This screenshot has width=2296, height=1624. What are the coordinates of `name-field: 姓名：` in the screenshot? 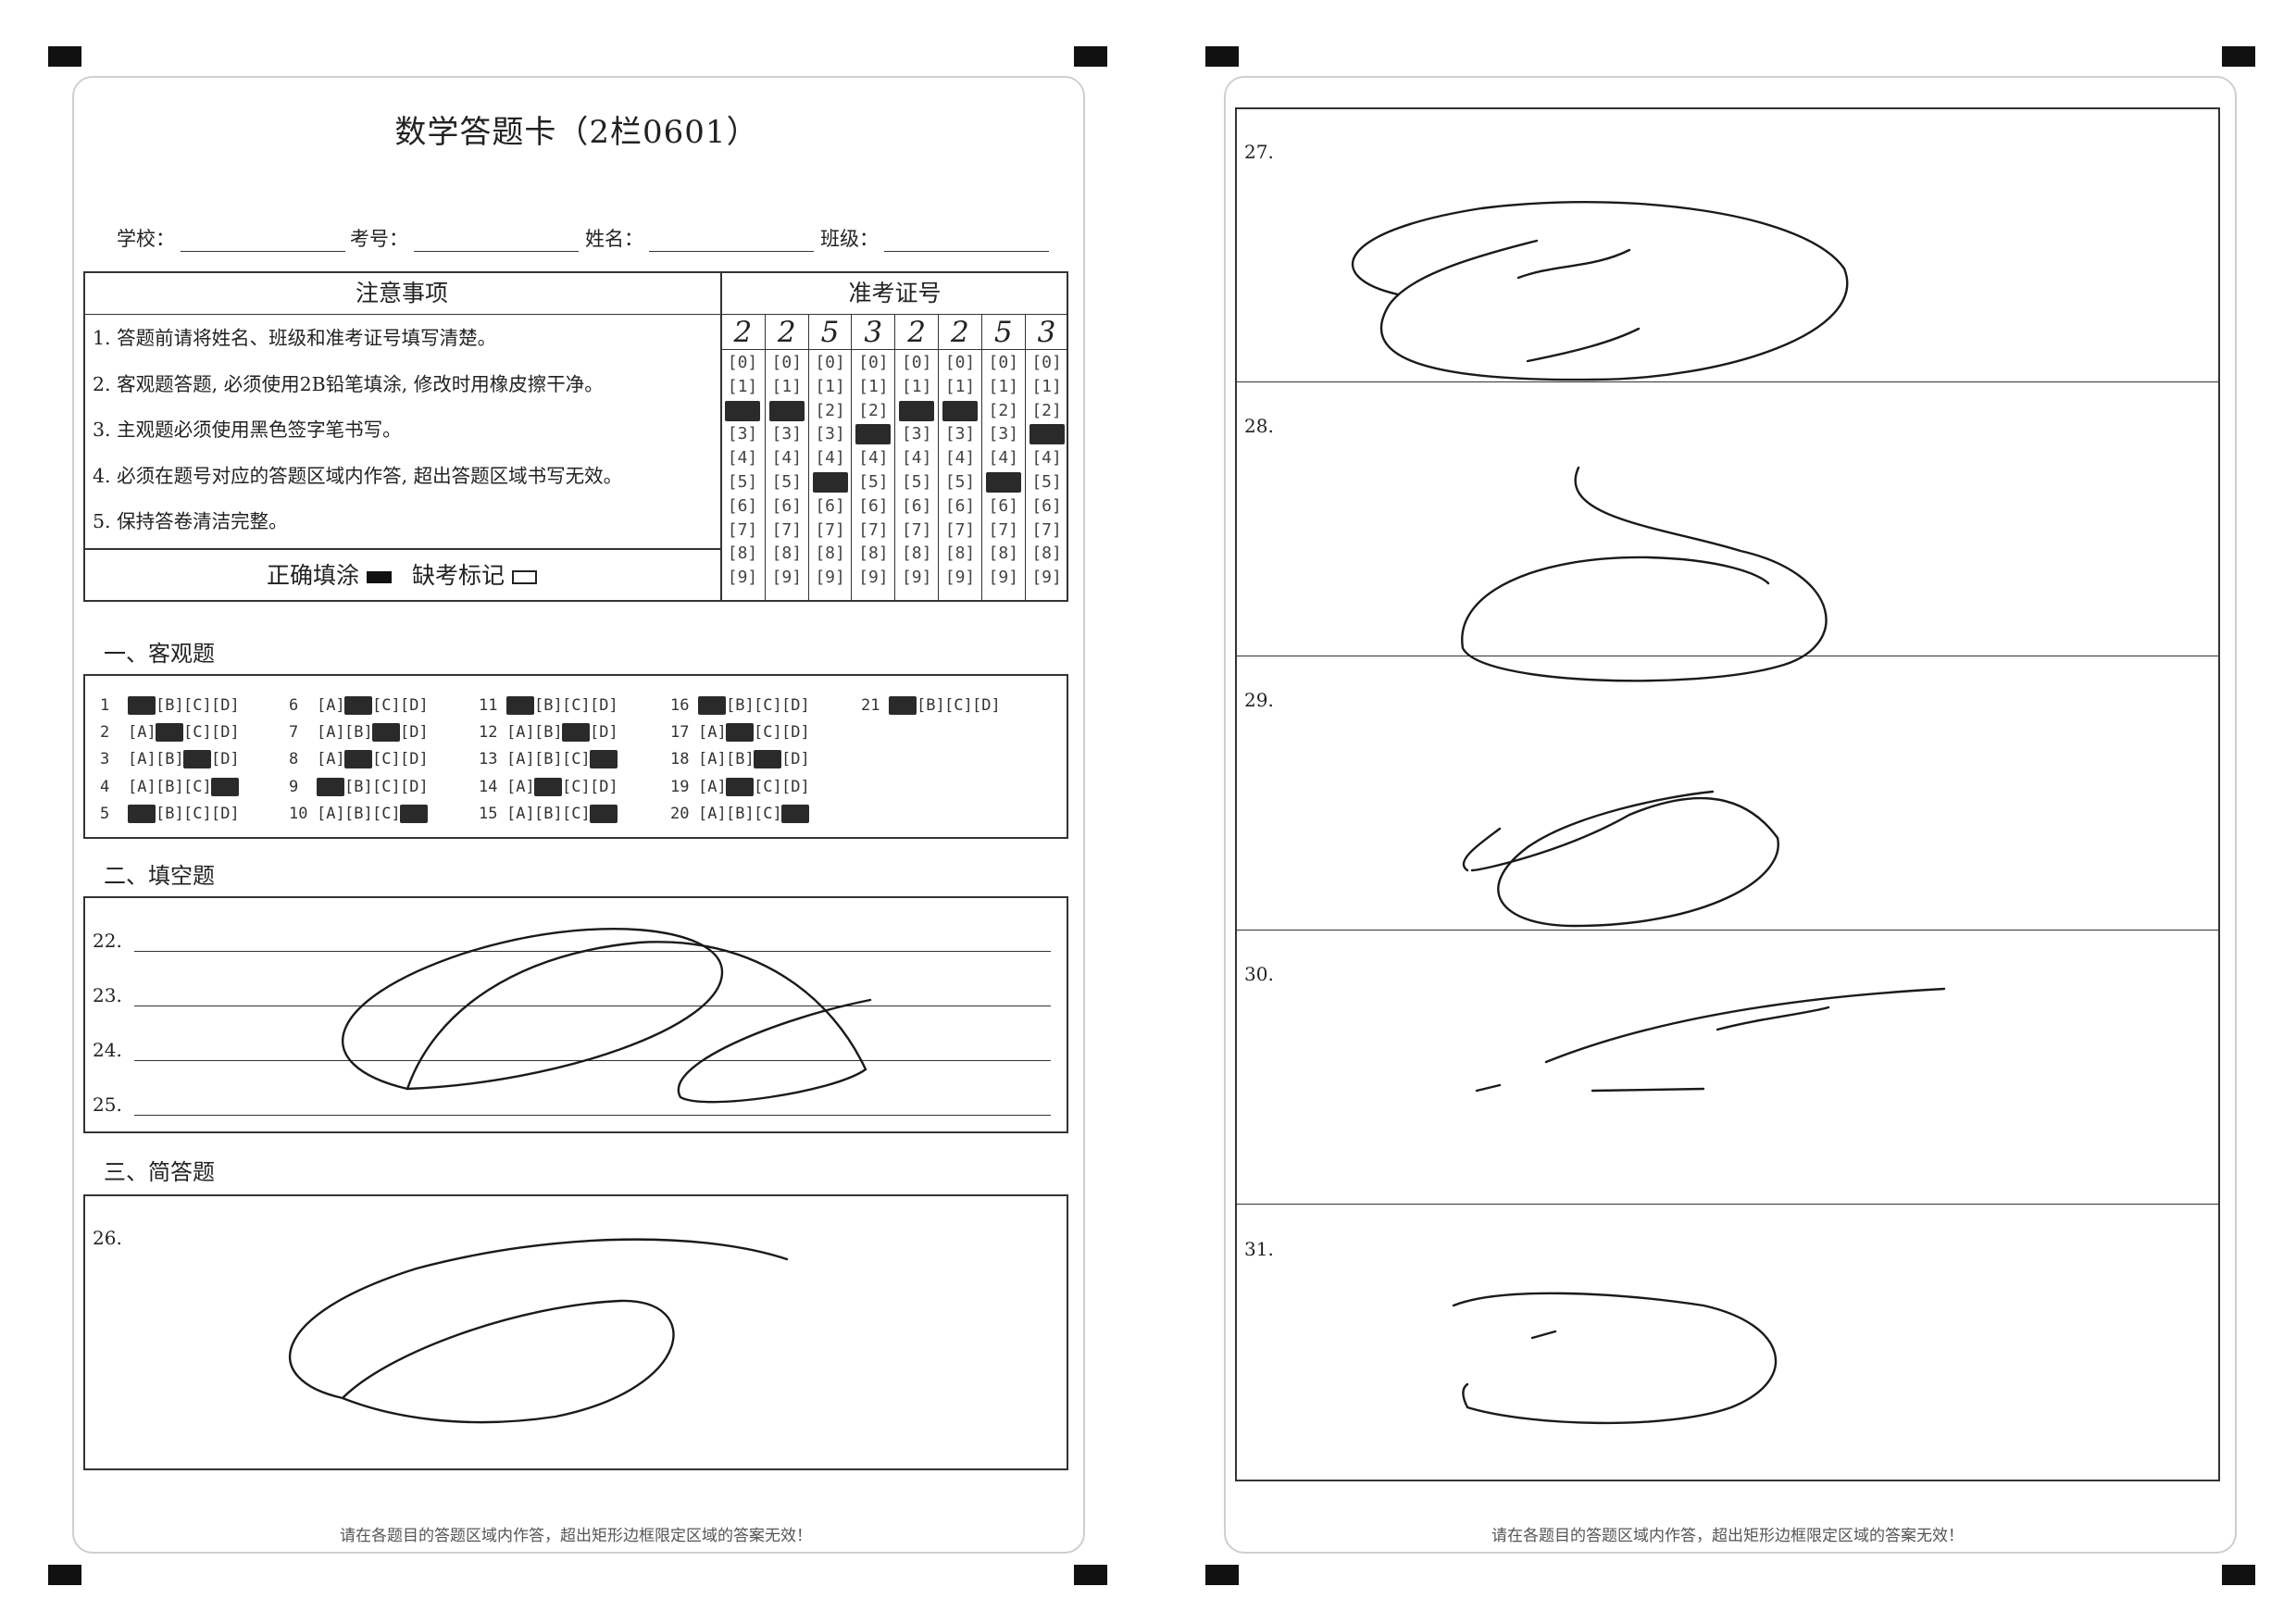 It's located at (699, 238).